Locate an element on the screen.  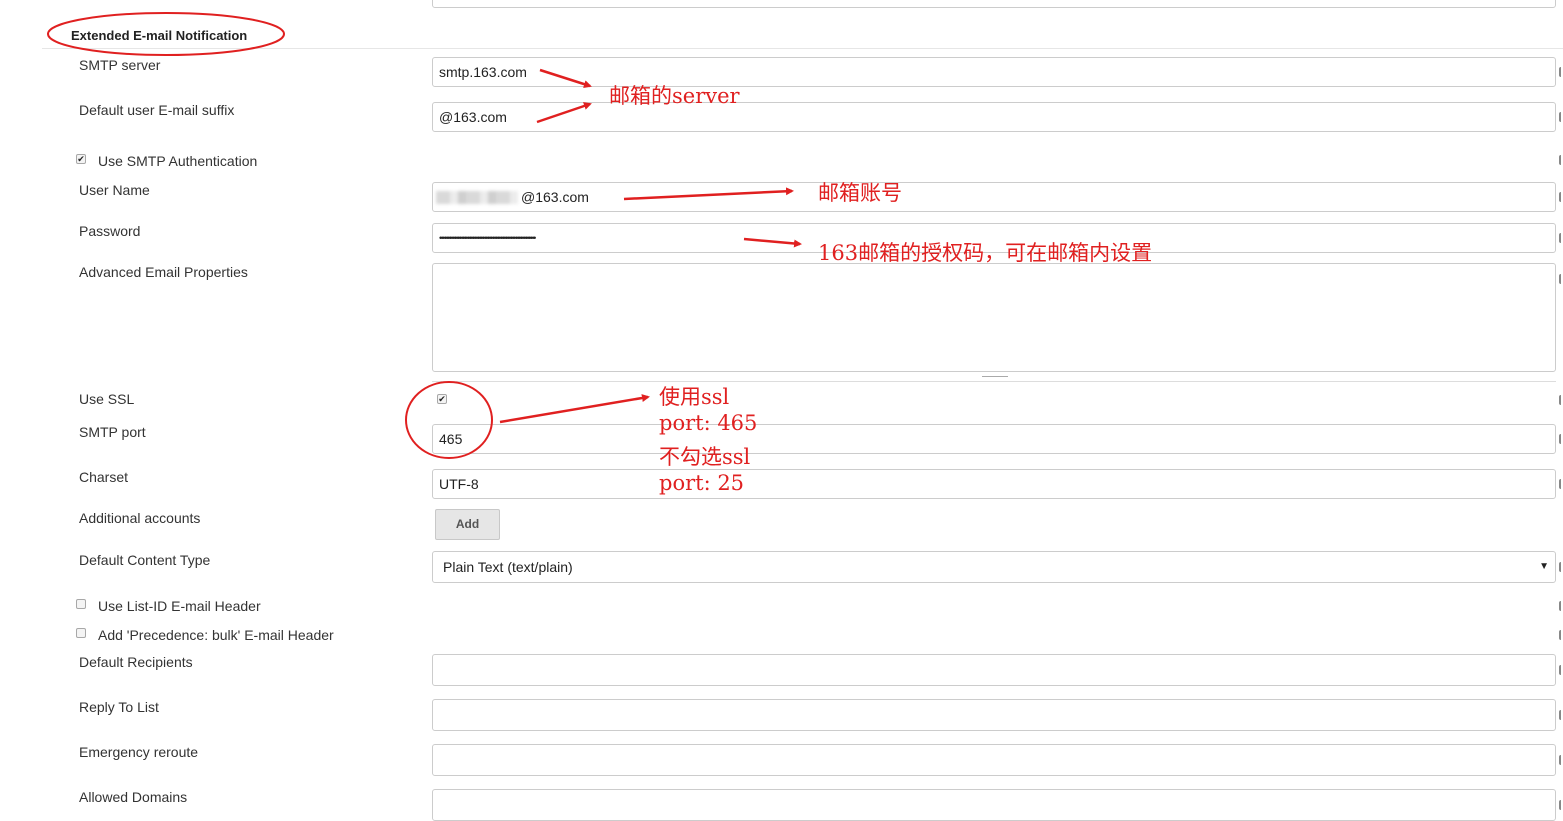
annotation-authcode: 163邮箱的授权码，可在邮箱内设置 is located at coordinates (985, 253).